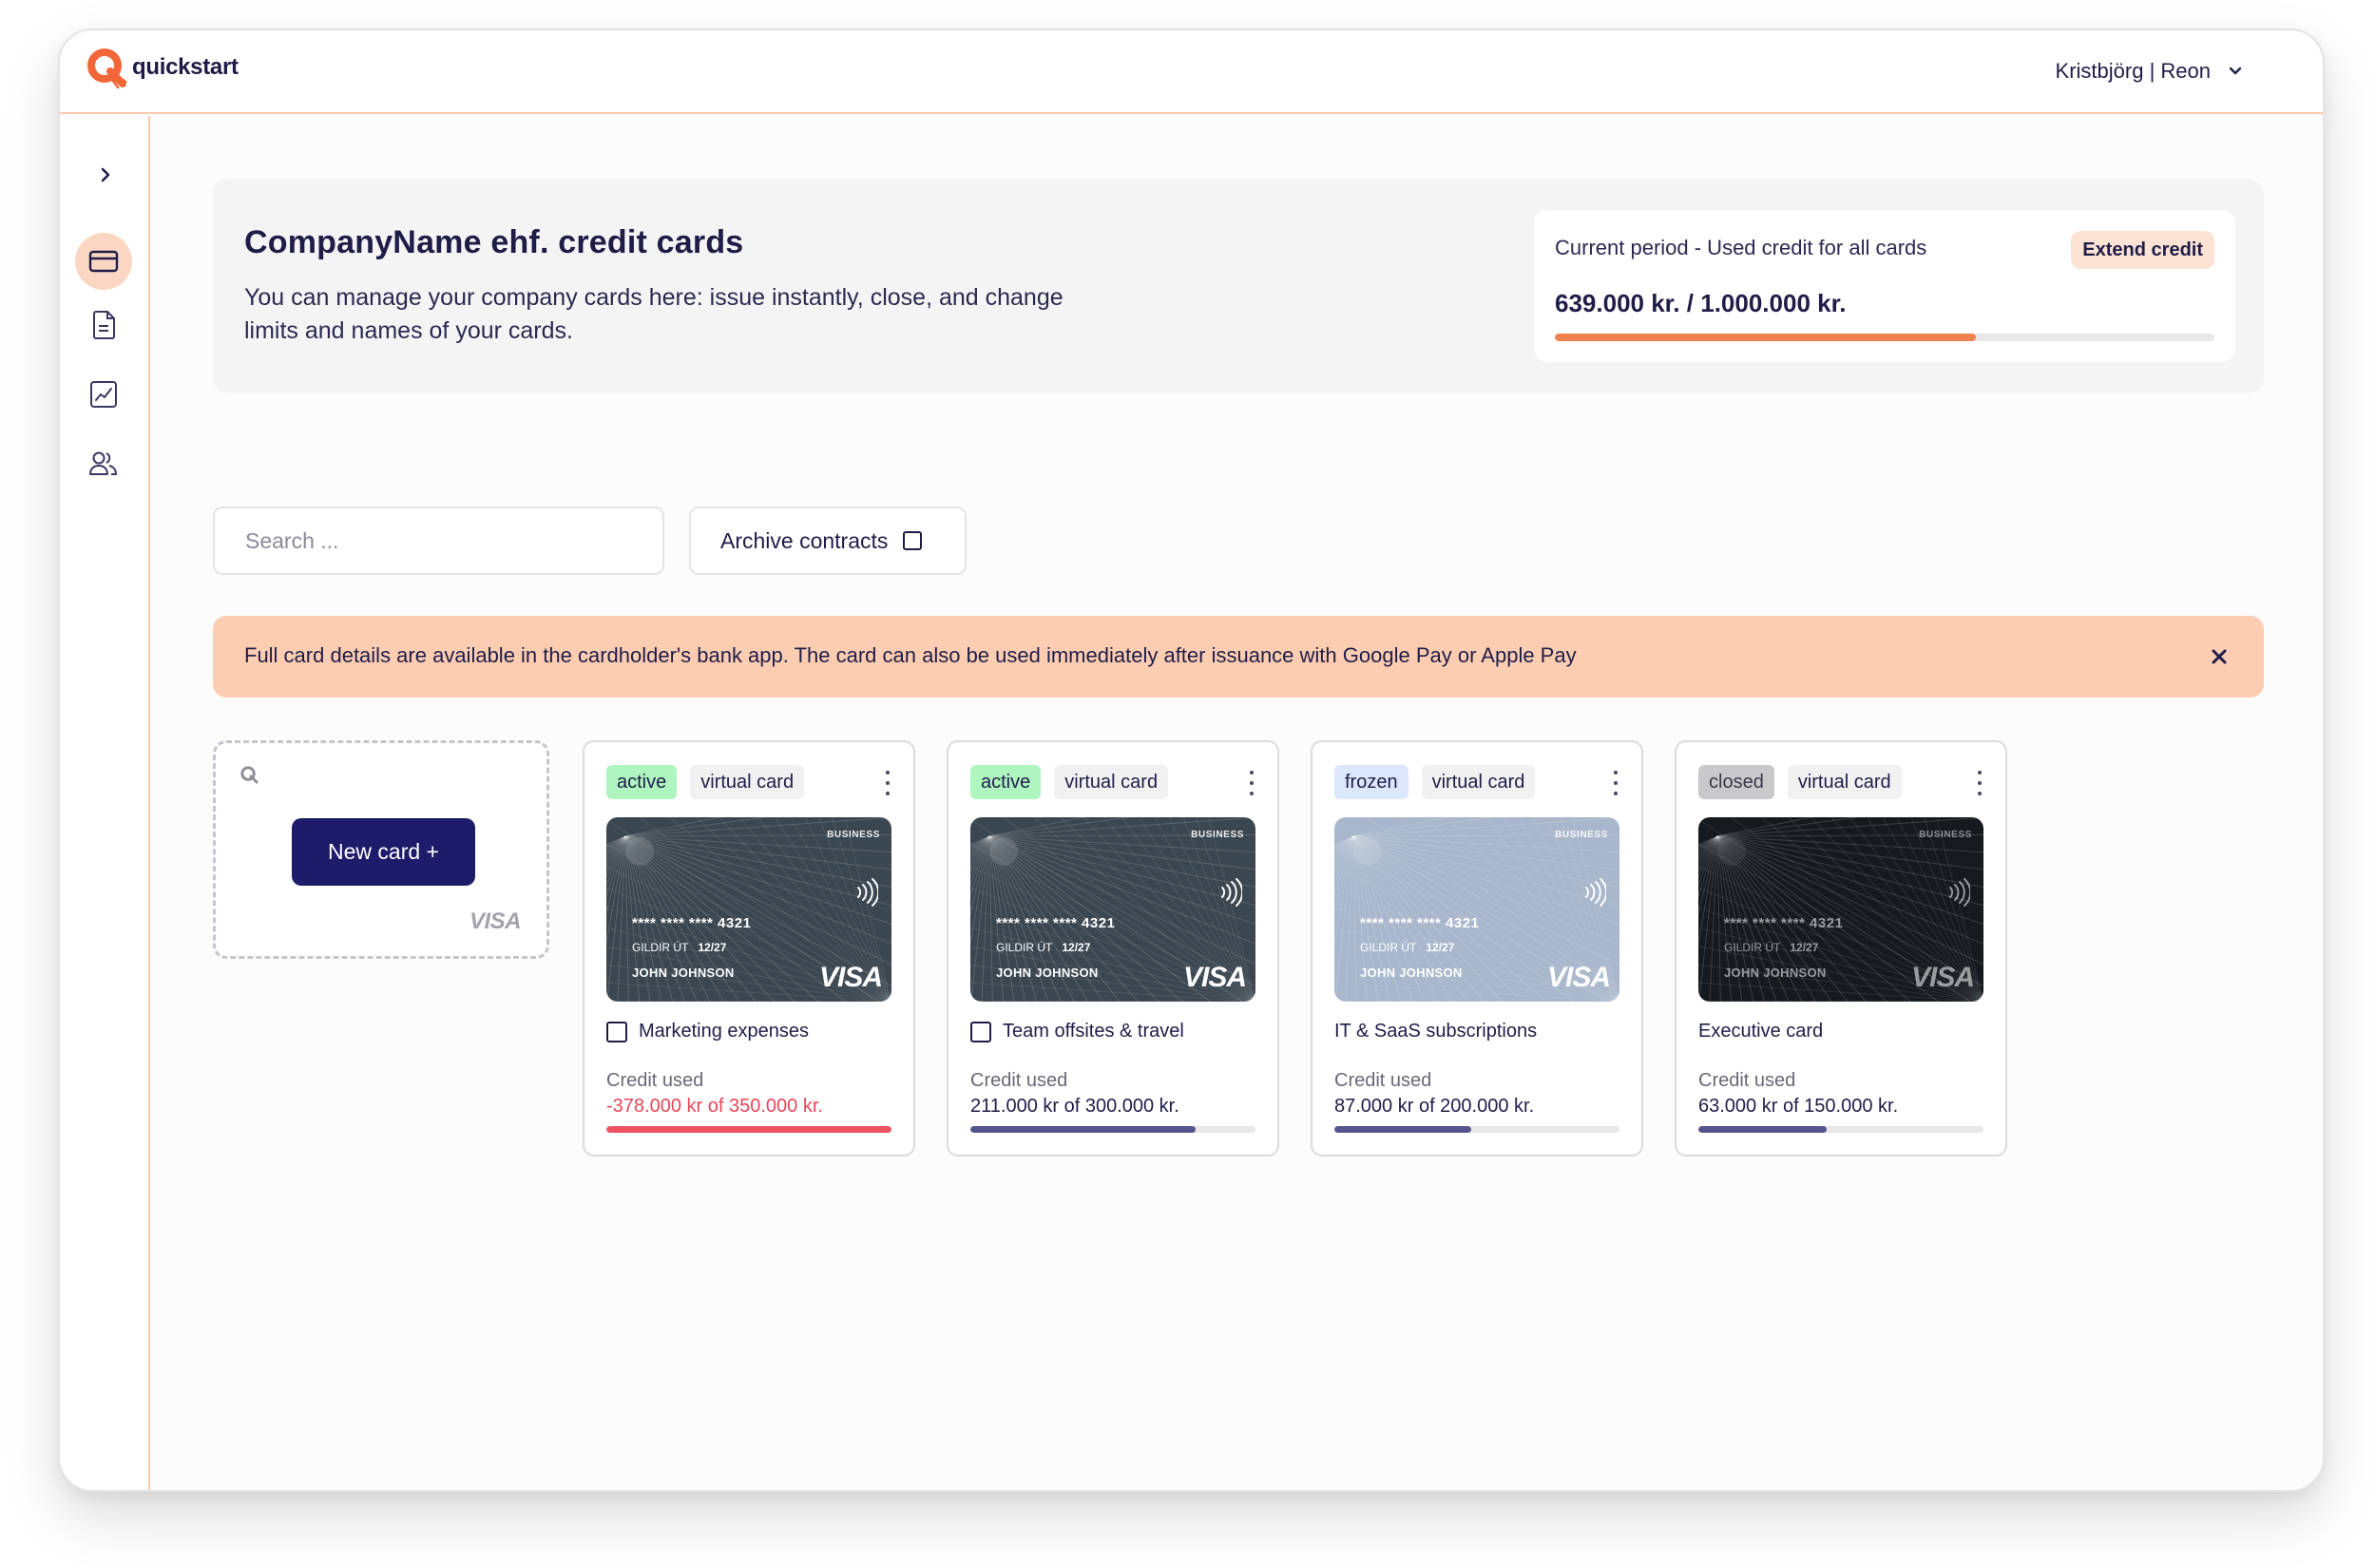 This screenshot has width=2376, height=1568. Describe the element at coordinates (1093, 1032) in the screenshot. I see `card-name: Team offsites & travel` at that location.